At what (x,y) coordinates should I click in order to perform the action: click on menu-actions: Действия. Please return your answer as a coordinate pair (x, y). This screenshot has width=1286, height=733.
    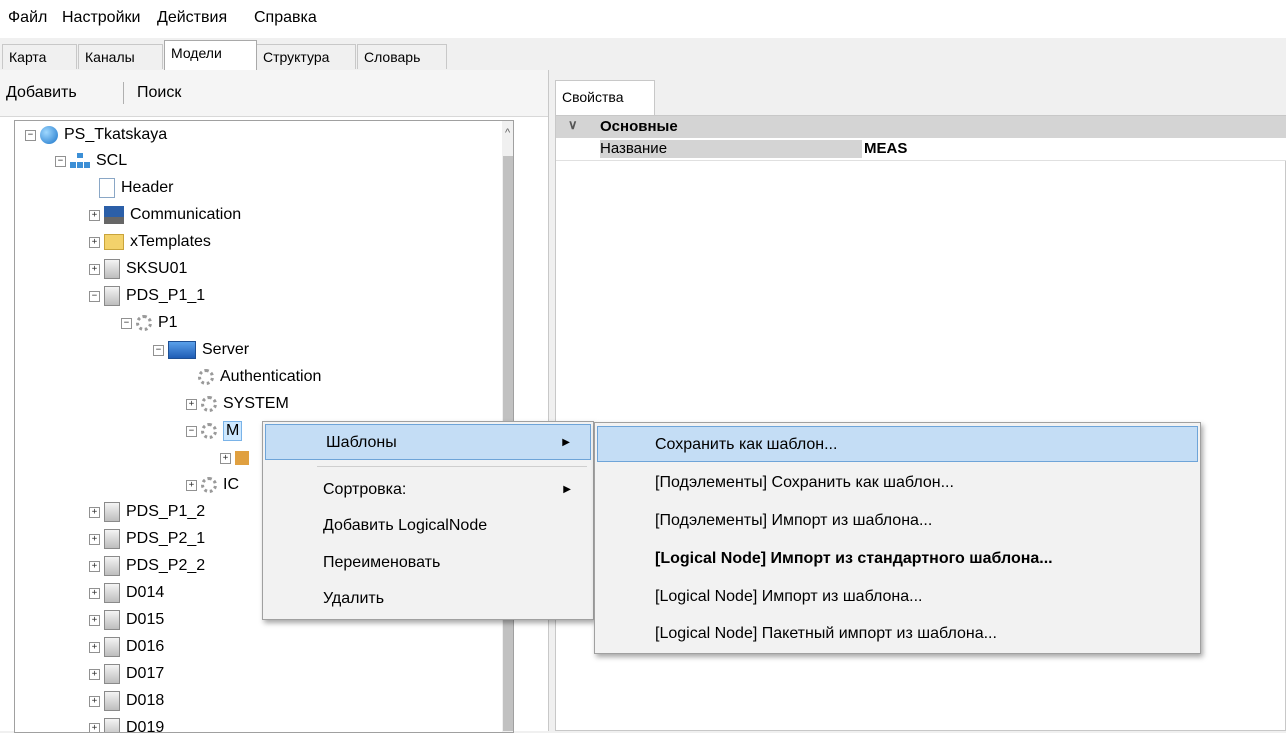
    Looking at the image, I should click on (192, 18).